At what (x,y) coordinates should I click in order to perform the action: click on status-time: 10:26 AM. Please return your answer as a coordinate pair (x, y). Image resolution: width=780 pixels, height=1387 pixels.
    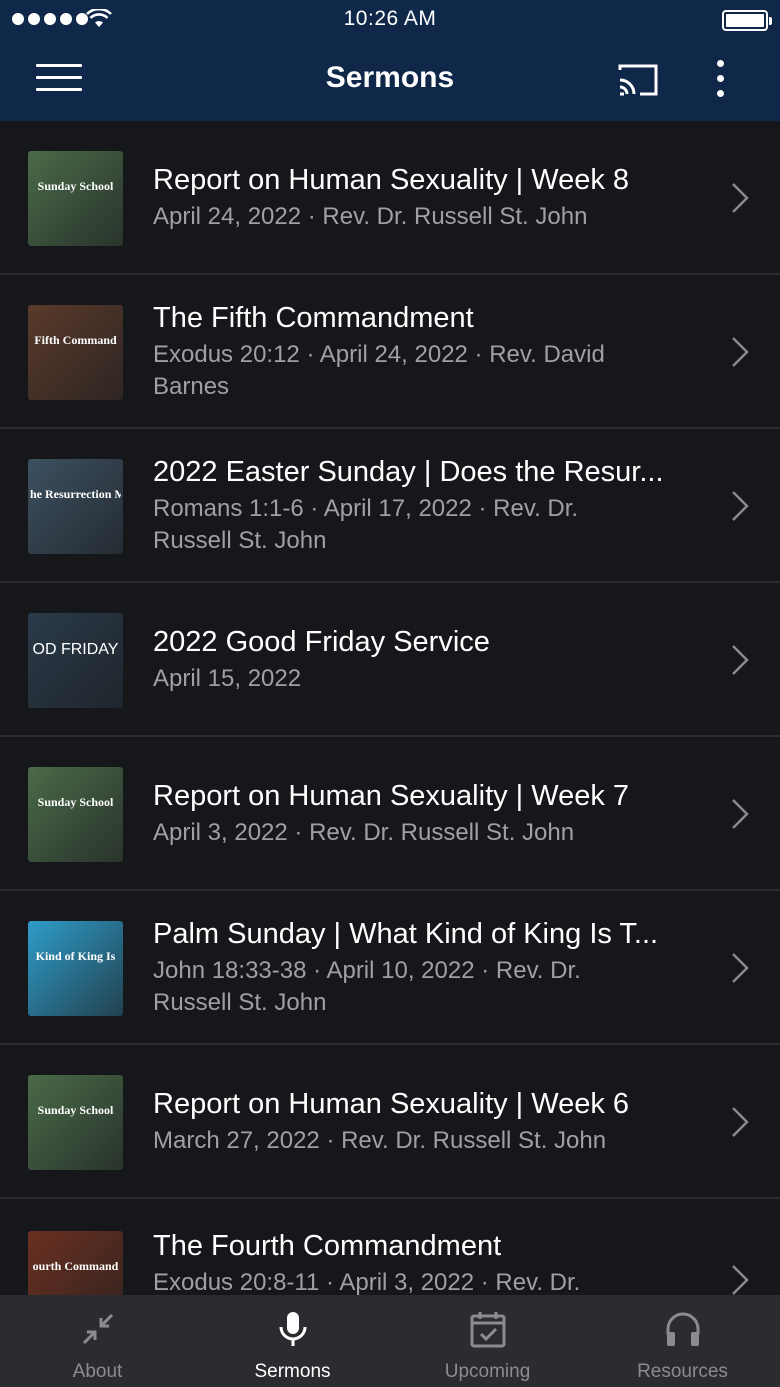
    Looking at the image, I should click on (390, 18).